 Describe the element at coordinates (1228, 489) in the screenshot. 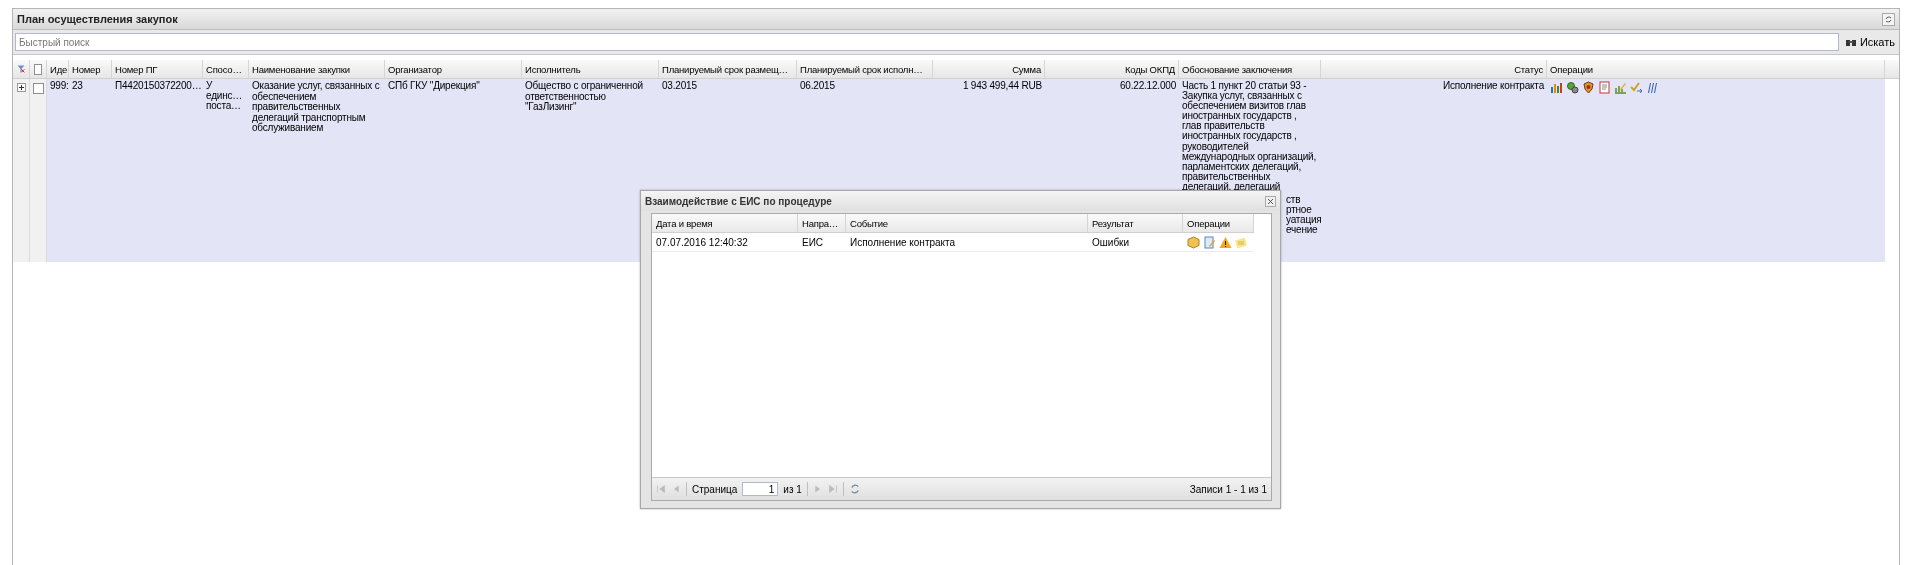

I see `records-summary: Записи 1 - 1 из 1` at that location.